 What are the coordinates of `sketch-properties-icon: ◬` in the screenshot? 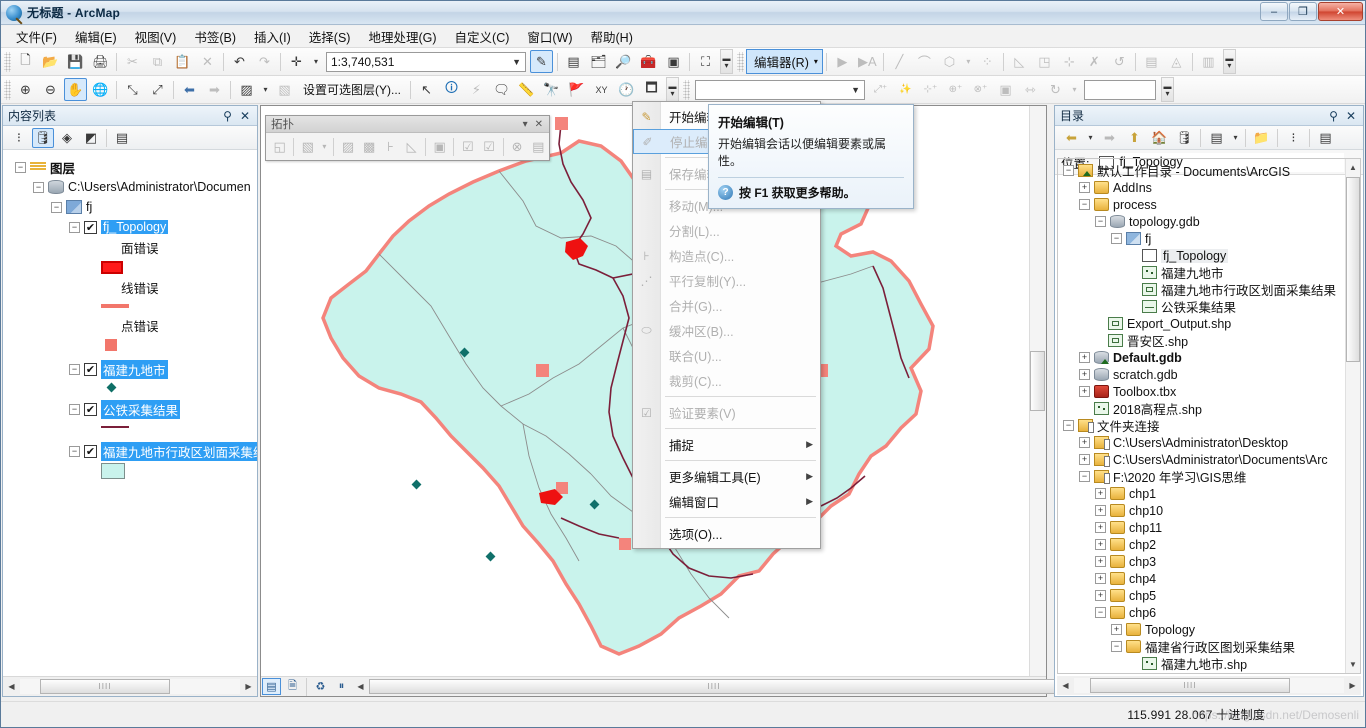 It's located at (1176, 61).